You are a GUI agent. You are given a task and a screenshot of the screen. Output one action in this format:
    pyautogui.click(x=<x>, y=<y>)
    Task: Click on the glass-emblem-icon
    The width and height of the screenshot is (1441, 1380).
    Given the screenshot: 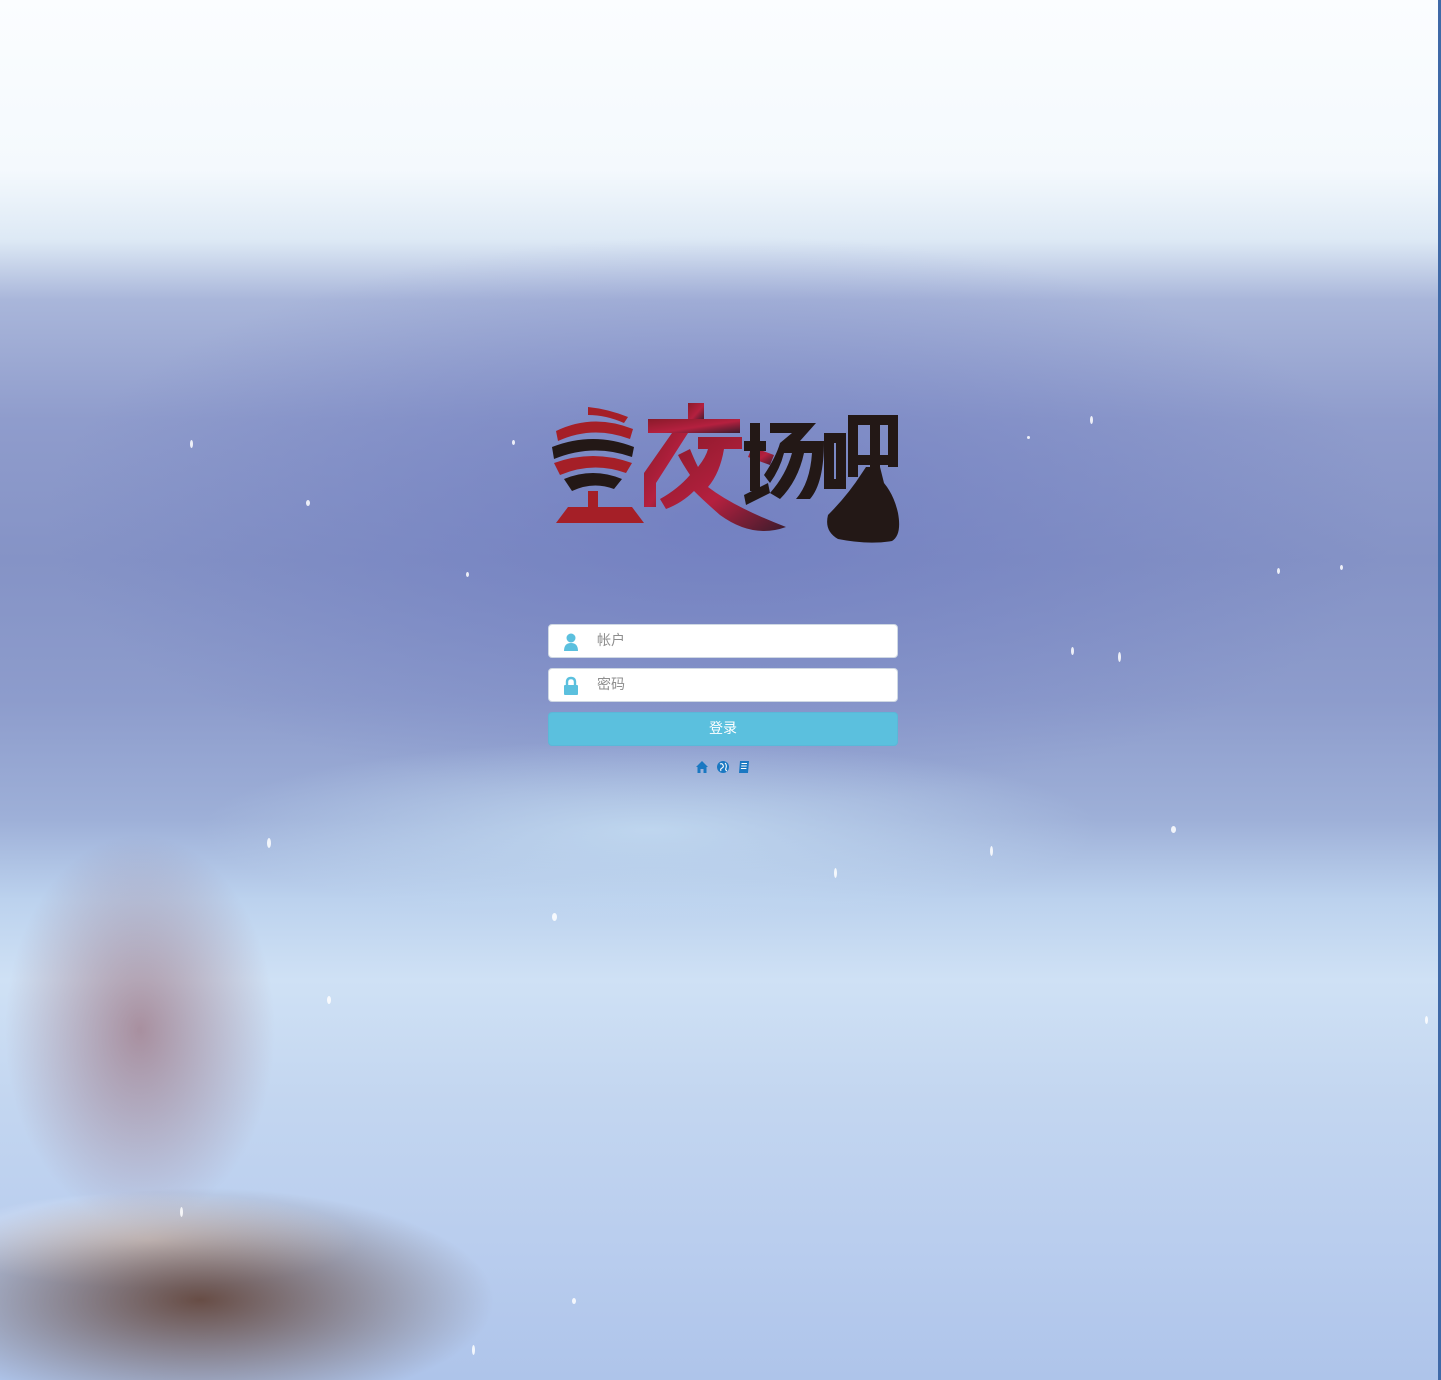 What is the action you would take?
    pyautogui.click(x=598, y=465)
    